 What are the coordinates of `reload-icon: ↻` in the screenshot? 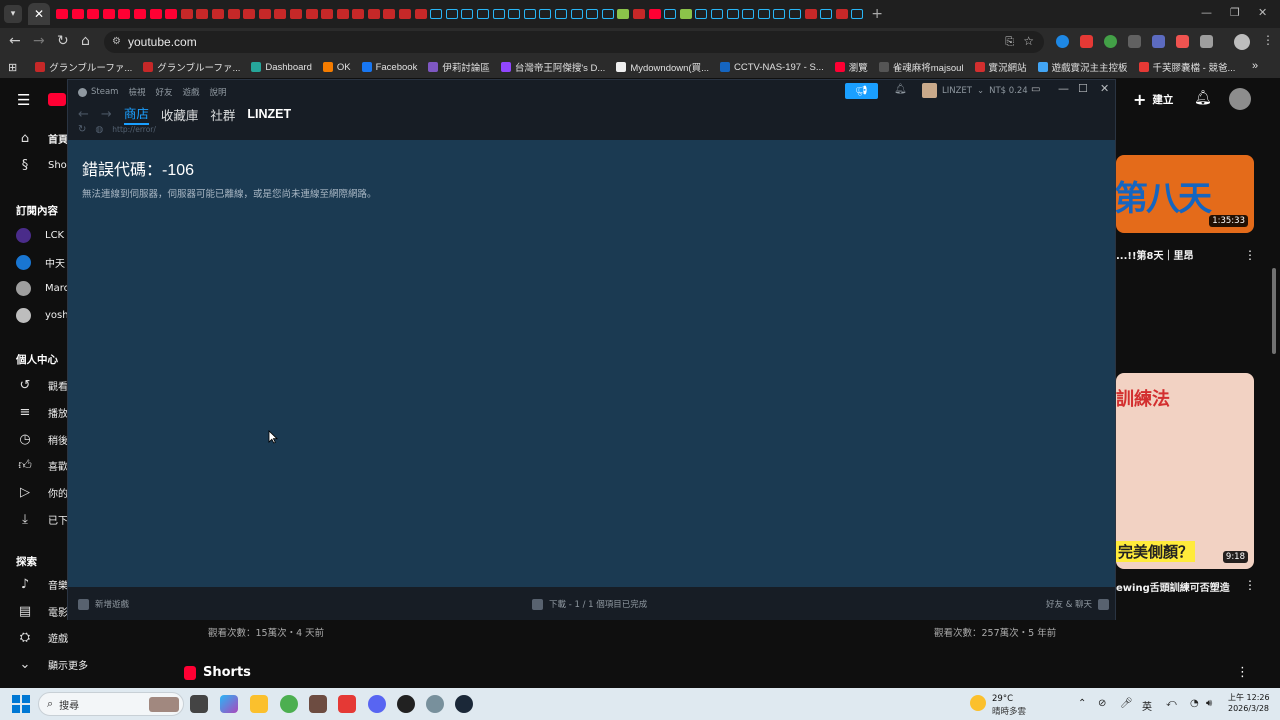 It's located at (63, 41).